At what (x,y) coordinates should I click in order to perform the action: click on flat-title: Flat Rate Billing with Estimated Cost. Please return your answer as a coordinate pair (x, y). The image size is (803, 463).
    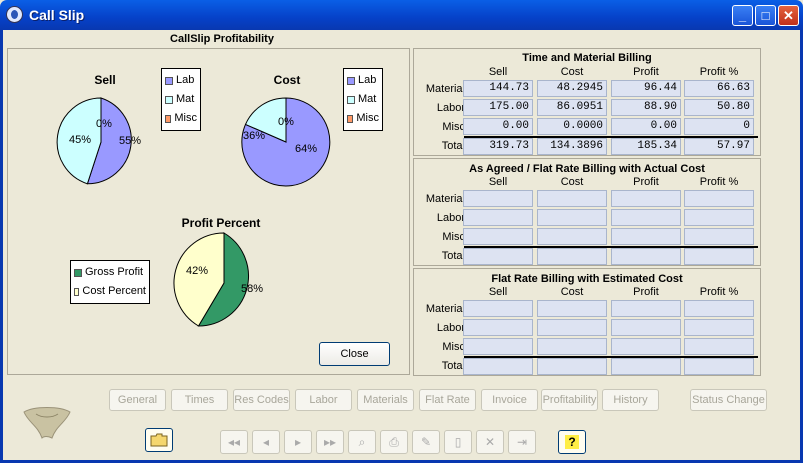
    Looking at the image, I should click on (587, 279).